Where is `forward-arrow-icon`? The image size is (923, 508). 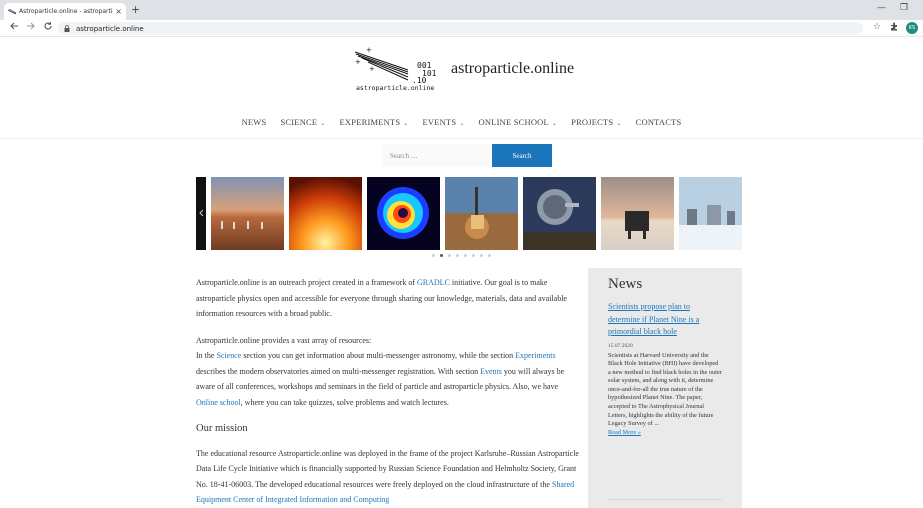
forward-arrow-icon is located at coordinates (31, 27).